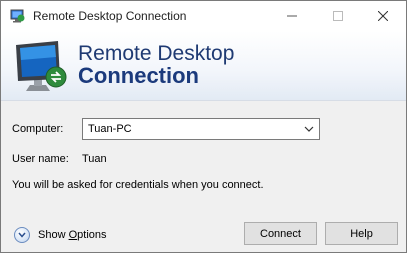 The width and height of the screenshot is (407, 253). I want to click on show-options-button: Show Options, so click(60, 234).